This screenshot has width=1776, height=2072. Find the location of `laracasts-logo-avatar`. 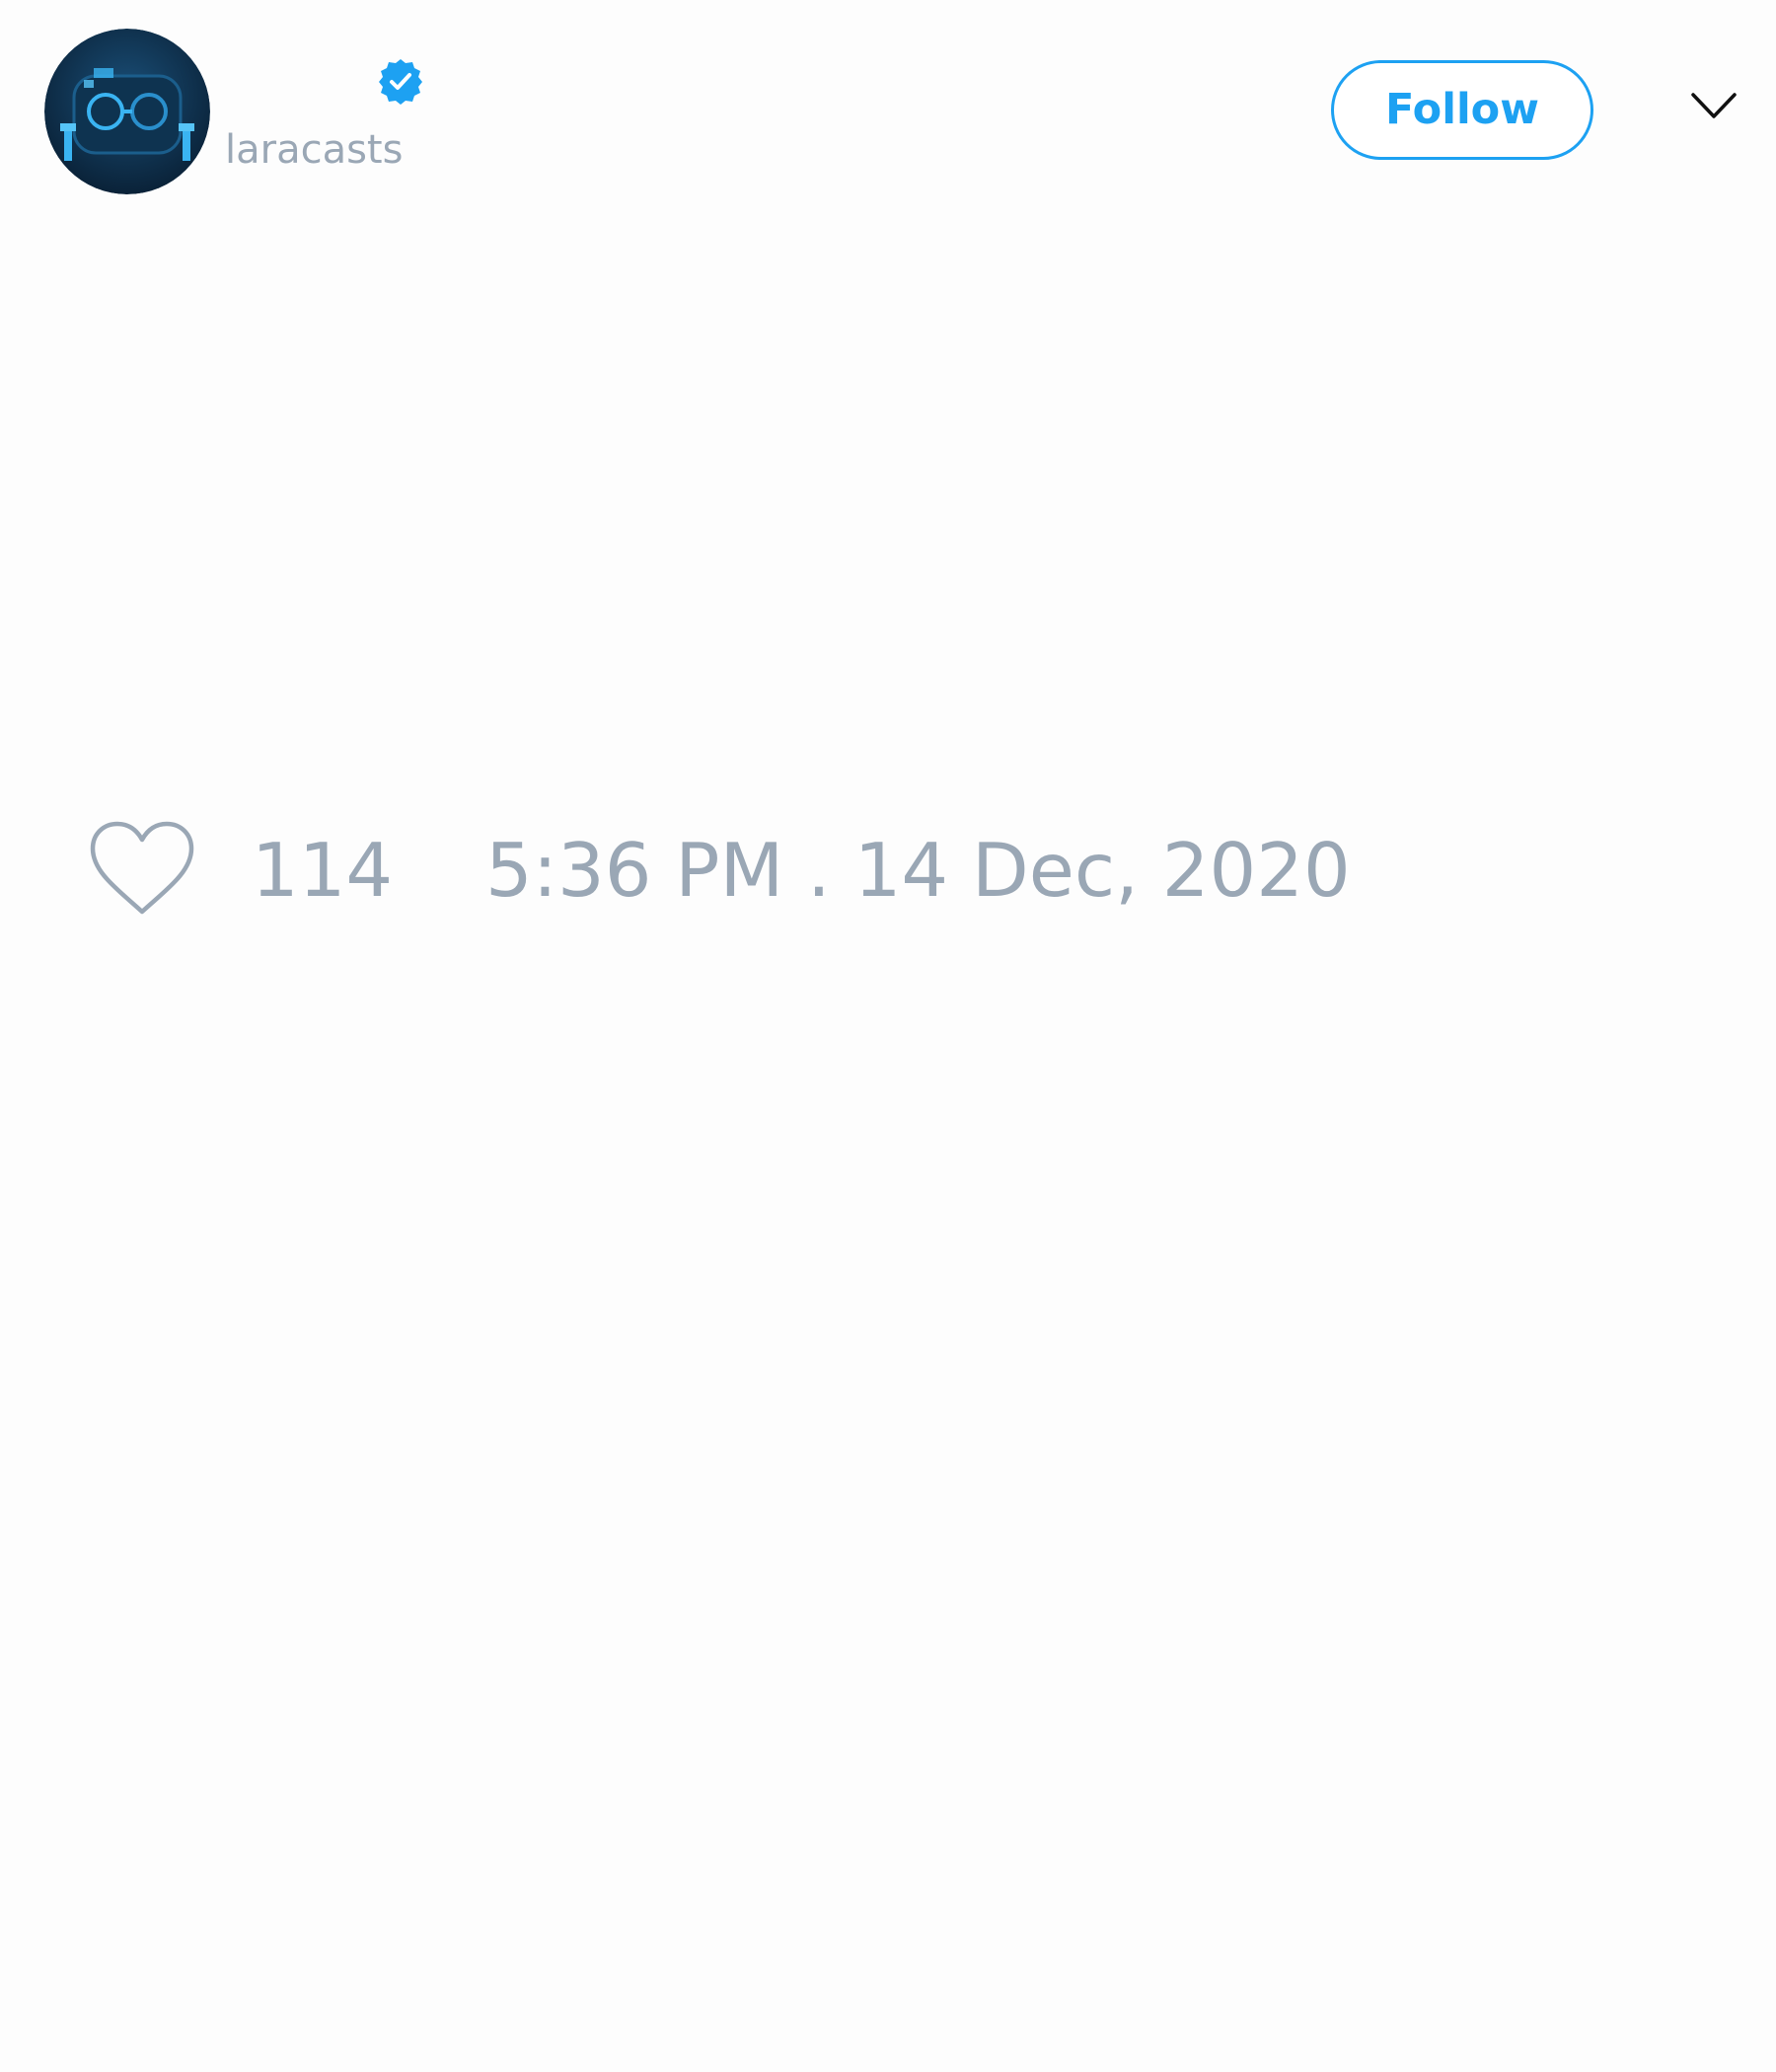

laracasts-logo-avatar is located at coordinates (127, 112).